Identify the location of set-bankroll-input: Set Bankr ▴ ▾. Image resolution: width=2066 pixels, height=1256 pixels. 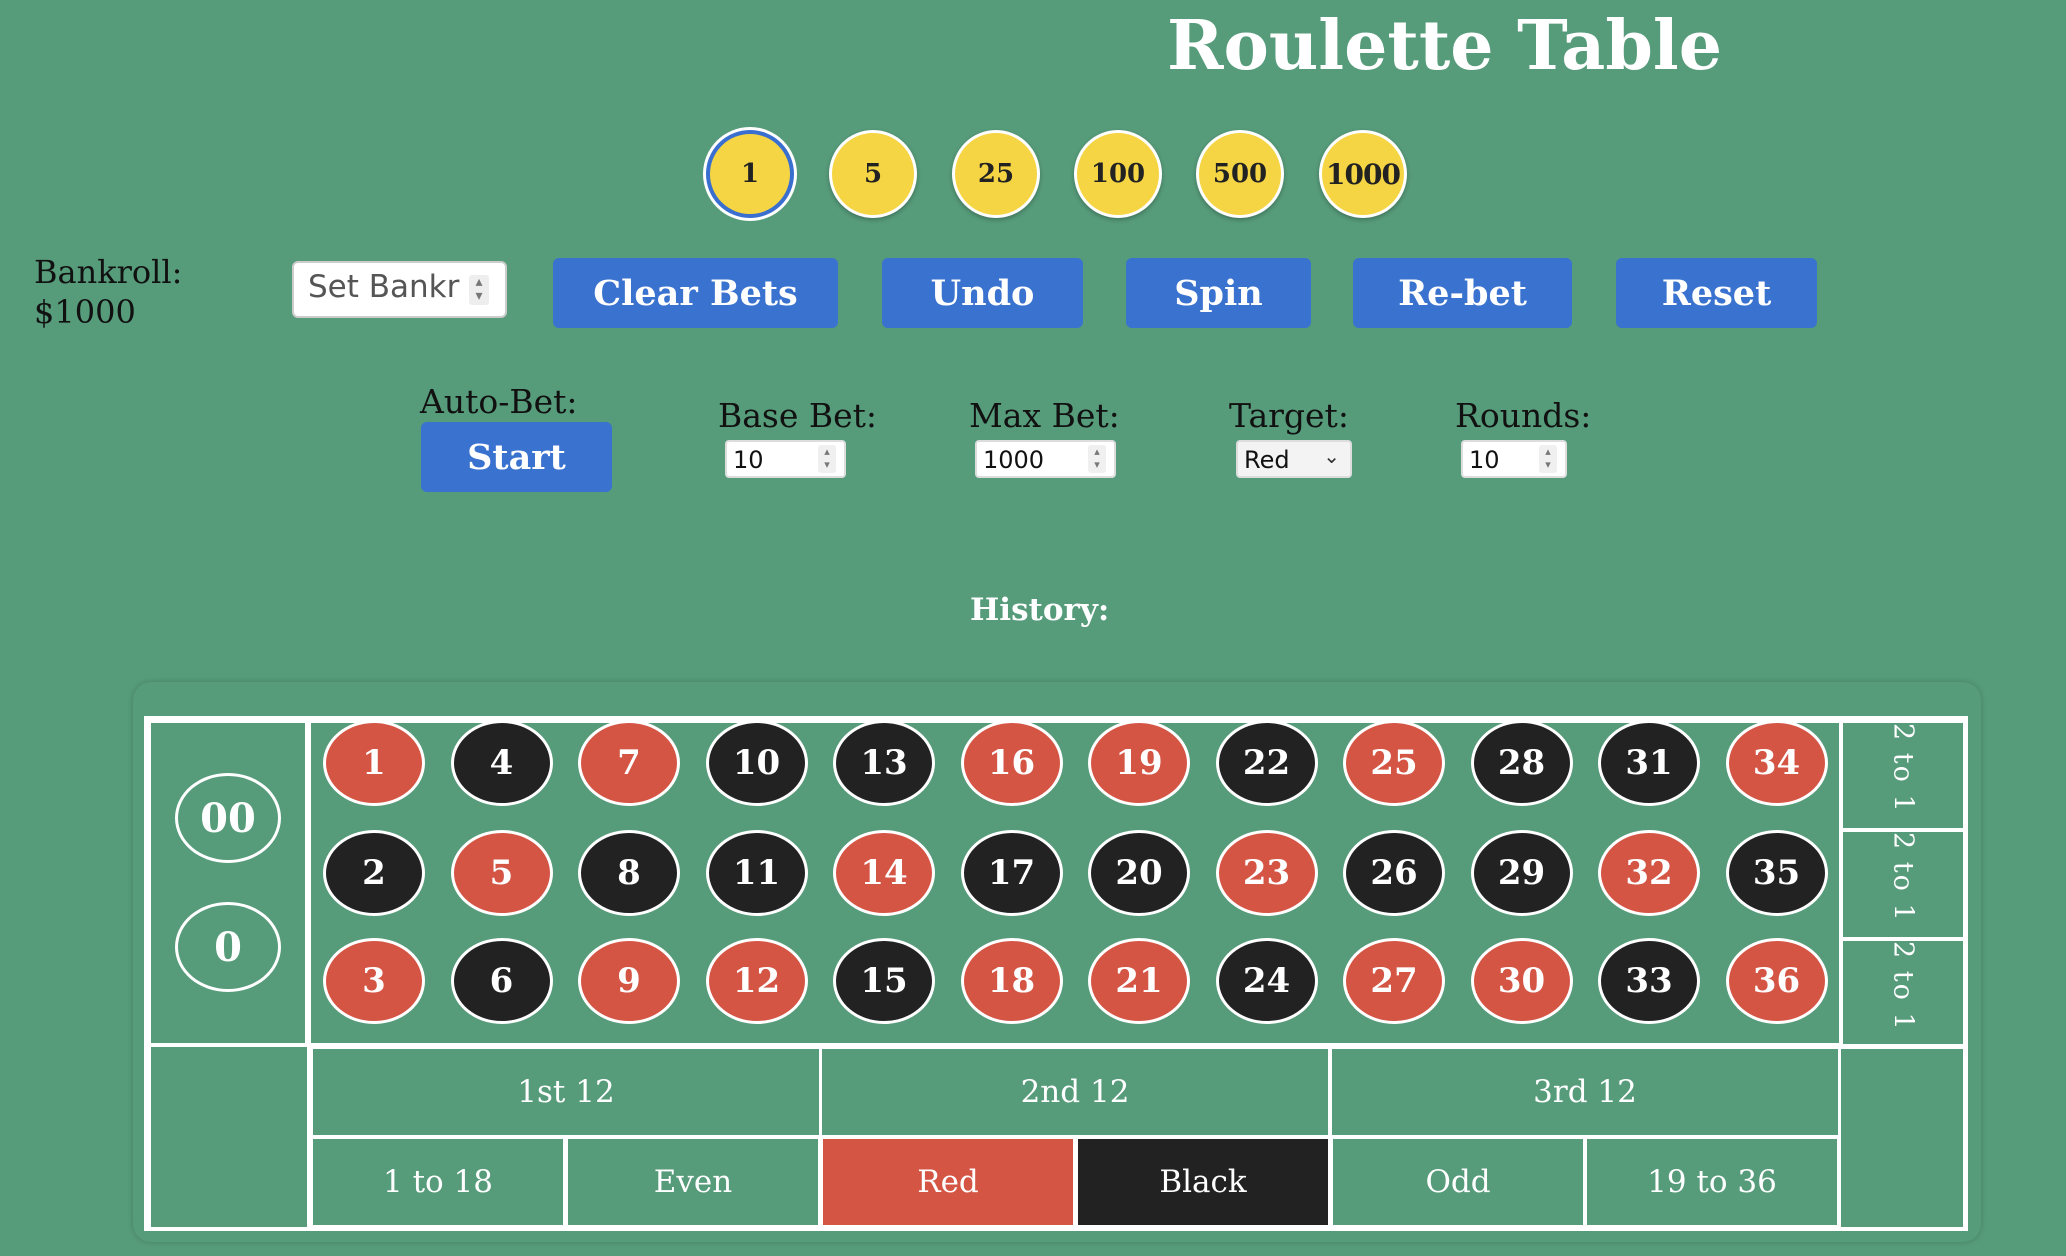
(399, 289).